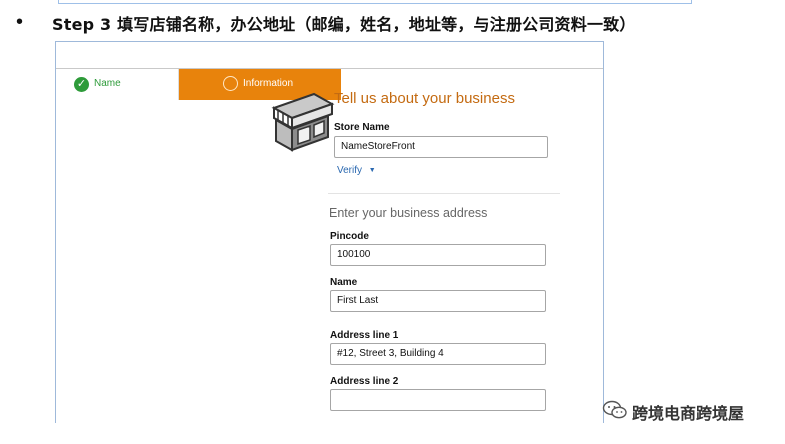 Image resolution: width=785 pixels, height=444 pixels. I want to click on previous-screenshot-edge, so click(375, 2).